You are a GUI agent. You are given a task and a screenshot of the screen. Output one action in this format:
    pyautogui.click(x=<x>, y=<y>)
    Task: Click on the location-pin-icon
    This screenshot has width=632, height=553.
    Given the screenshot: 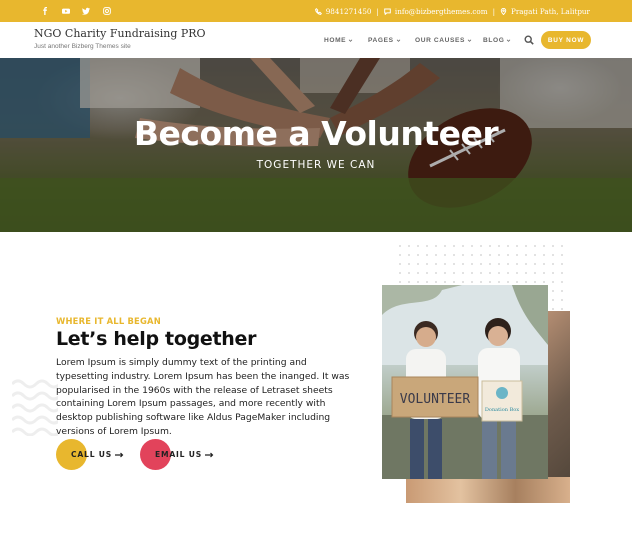 What is the action you would take?
    pyautogui.click(x=503, y=11)
    